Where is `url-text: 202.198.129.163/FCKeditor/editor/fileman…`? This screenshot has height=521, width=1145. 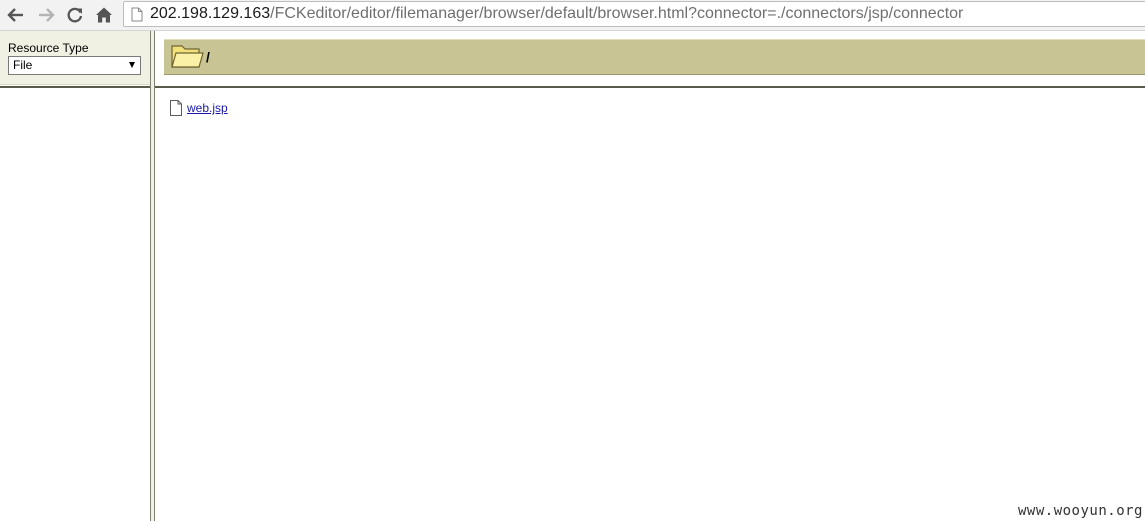
url-text: 202.198.129.163/FCKeditor/editor/fileman… is located at coordinates (556, 14).